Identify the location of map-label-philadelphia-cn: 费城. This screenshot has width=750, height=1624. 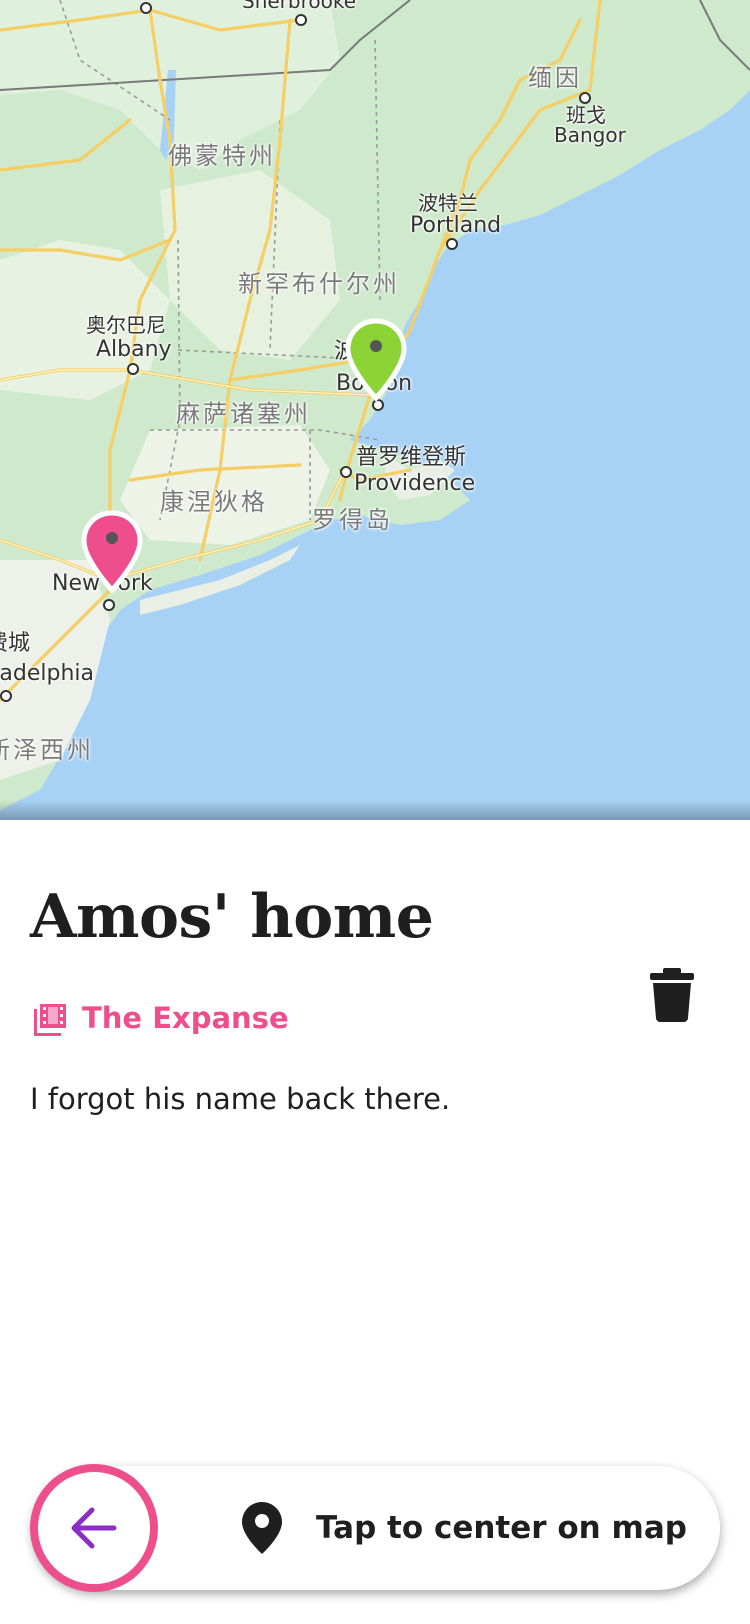
(15, 643).